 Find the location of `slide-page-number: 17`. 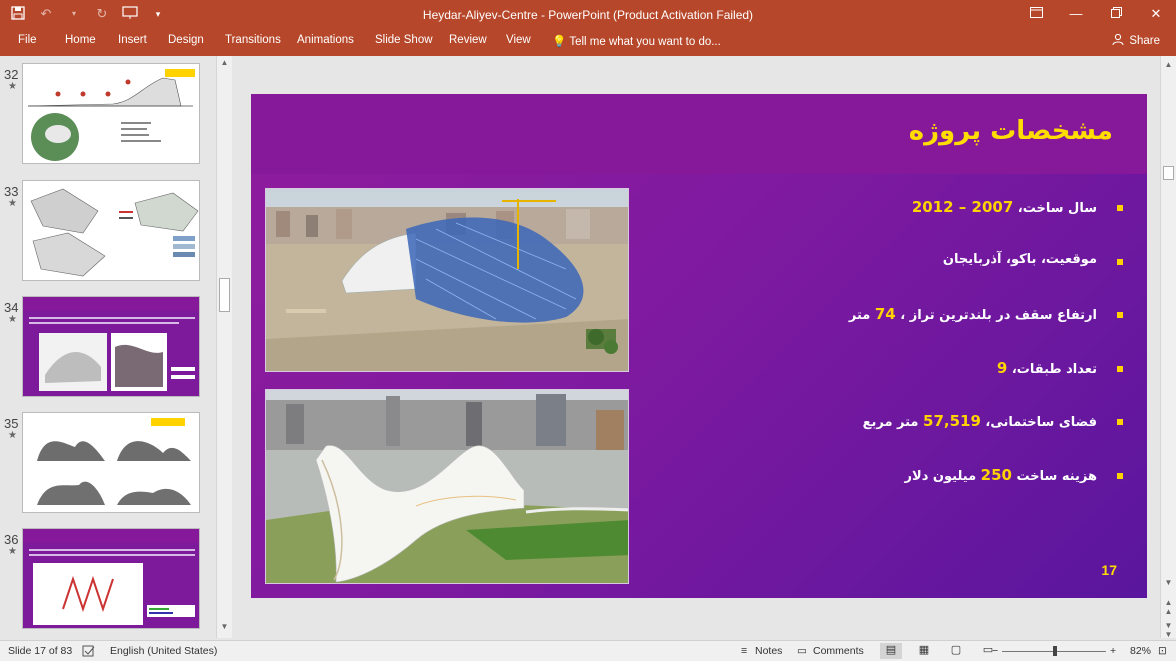

slide-page-number: 17 is located at coordinates (1109, 570).